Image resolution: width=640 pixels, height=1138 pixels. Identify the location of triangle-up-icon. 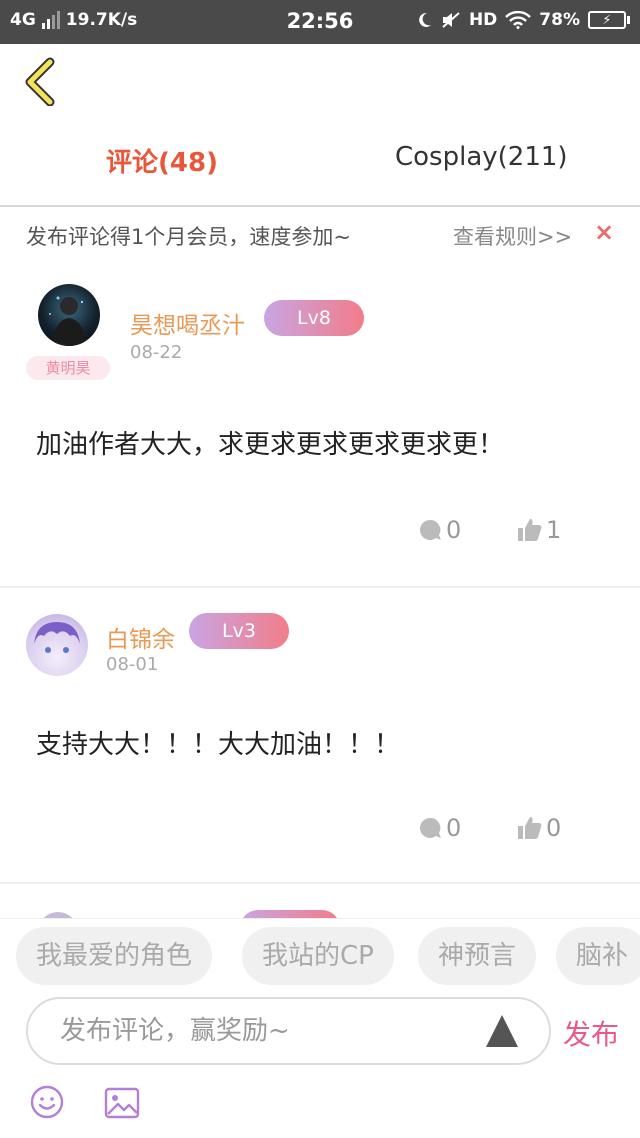
(502, 1031).